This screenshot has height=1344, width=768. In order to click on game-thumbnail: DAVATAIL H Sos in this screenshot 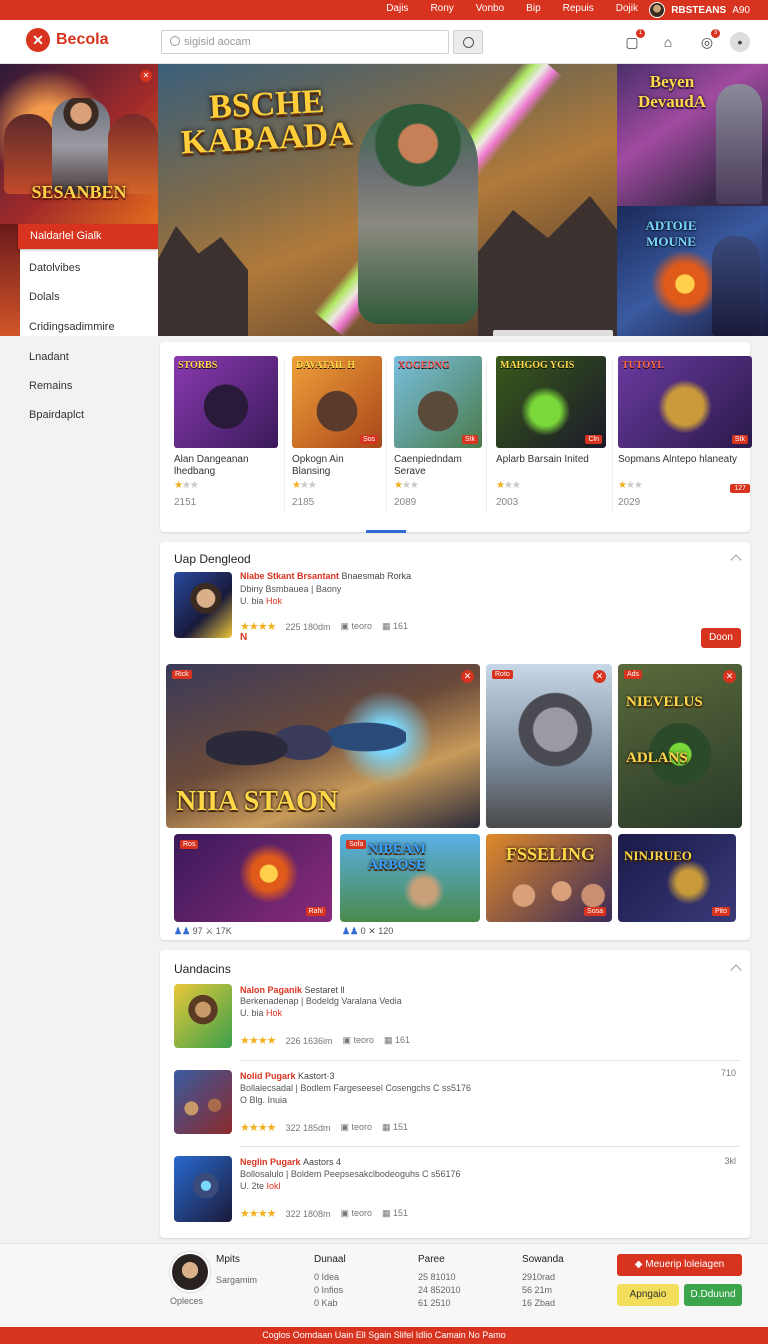, I will do `click(337, 402)`.